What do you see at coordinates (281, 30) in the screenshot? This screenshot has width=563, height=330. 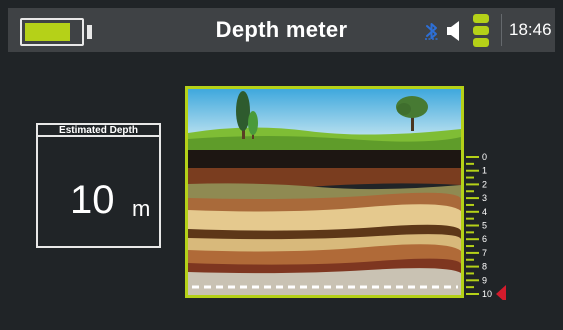 I see `status-bar: Depth meter 18:46` at bounding box center [281, 30].